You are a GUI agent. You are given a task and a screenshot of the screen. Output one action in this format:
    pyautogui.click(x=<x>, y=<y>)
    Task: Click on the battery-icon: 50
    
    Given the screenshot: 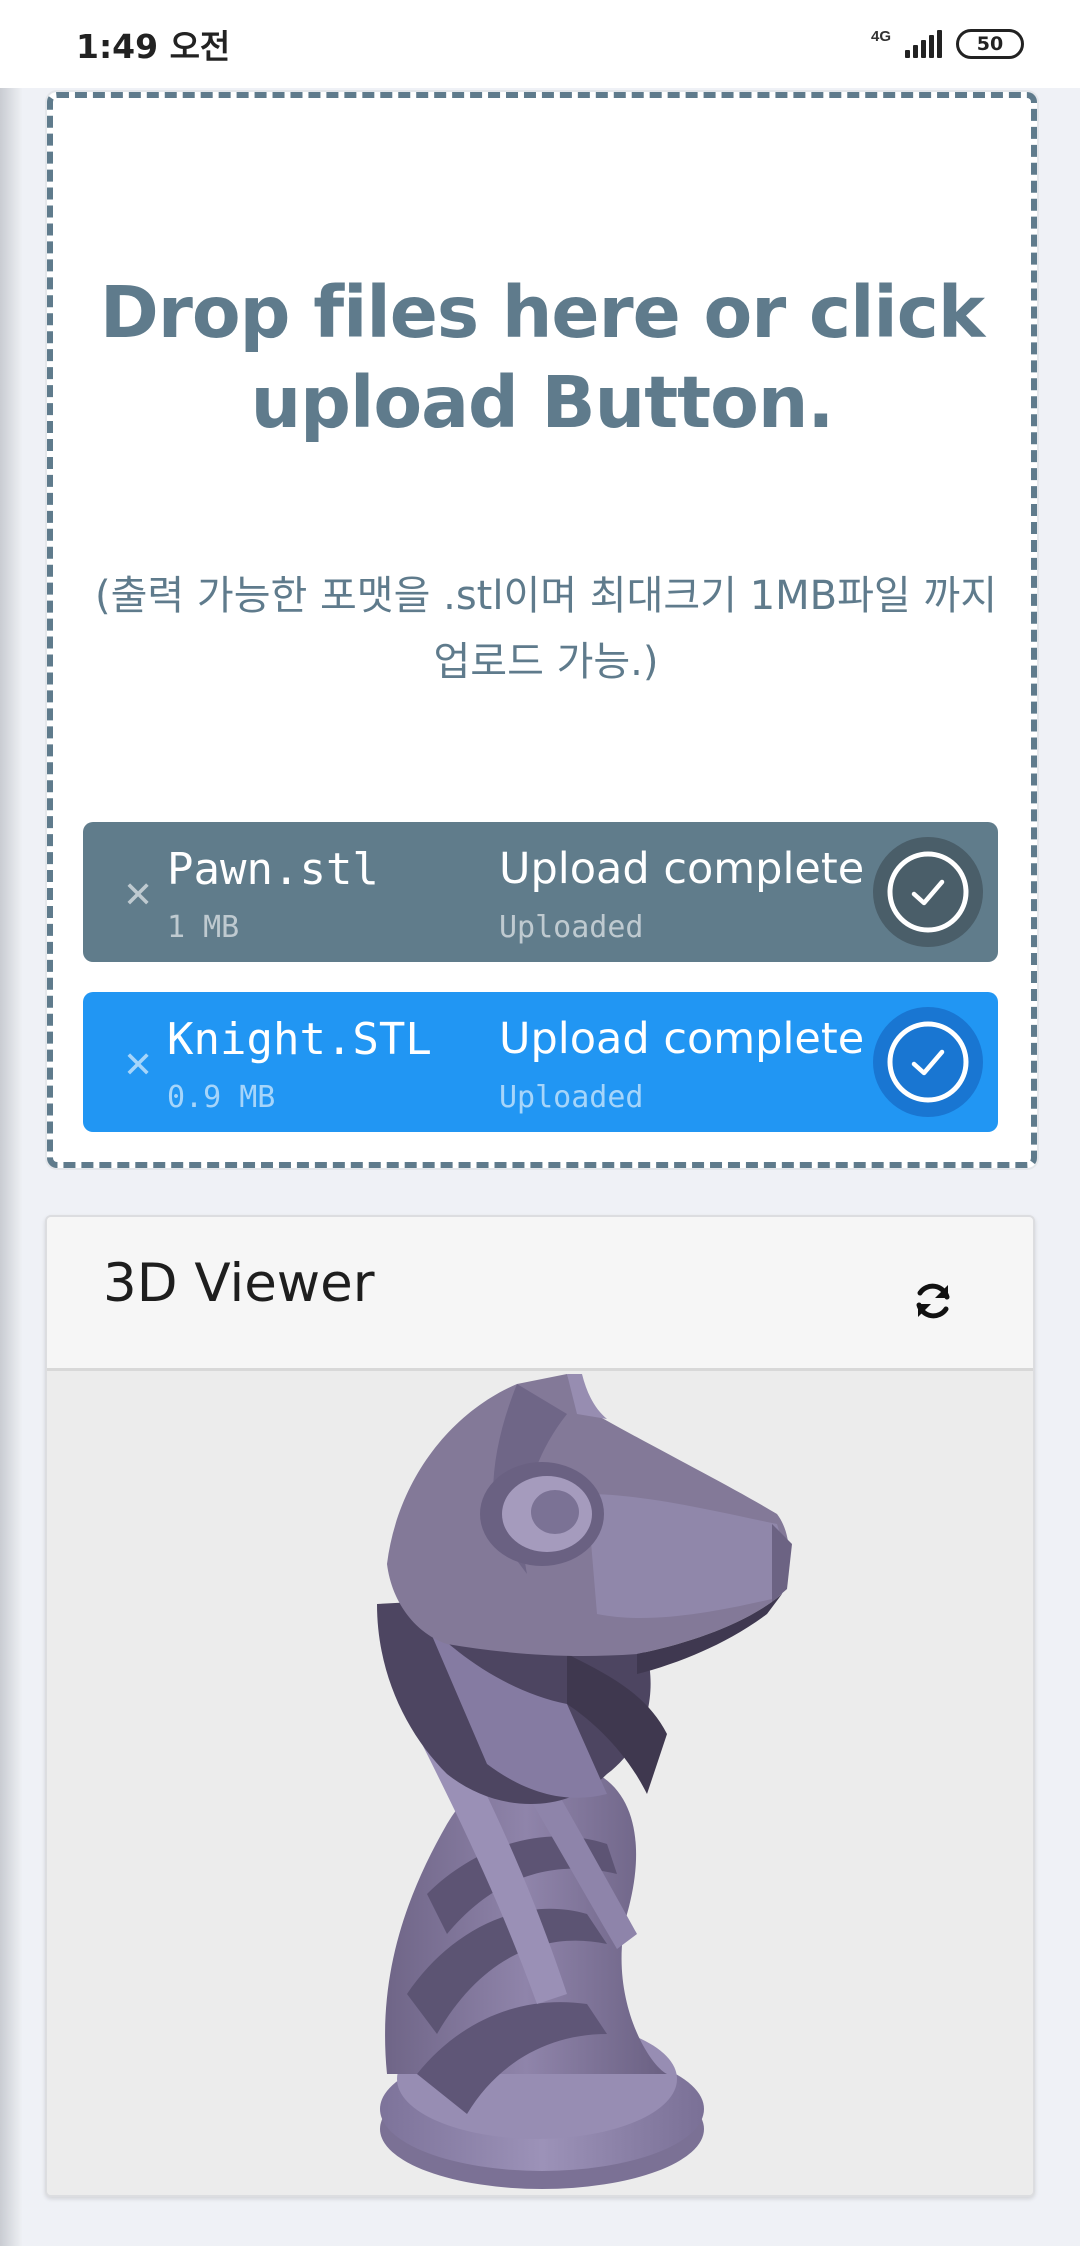 What is the action you would take?
    pyautogui.click(x=990, y=44)
    